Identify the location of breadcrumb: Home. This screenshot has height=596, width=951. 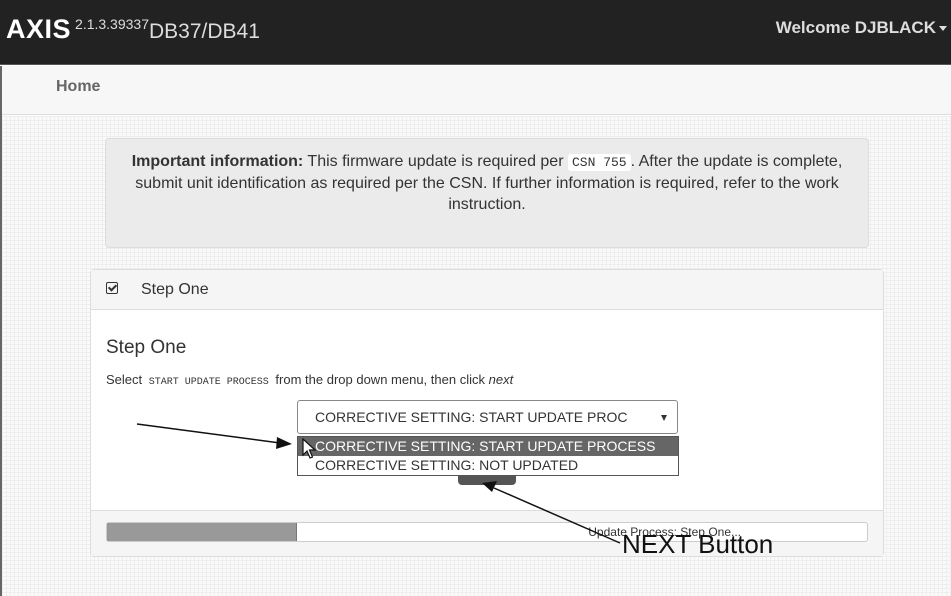
(476, 90).